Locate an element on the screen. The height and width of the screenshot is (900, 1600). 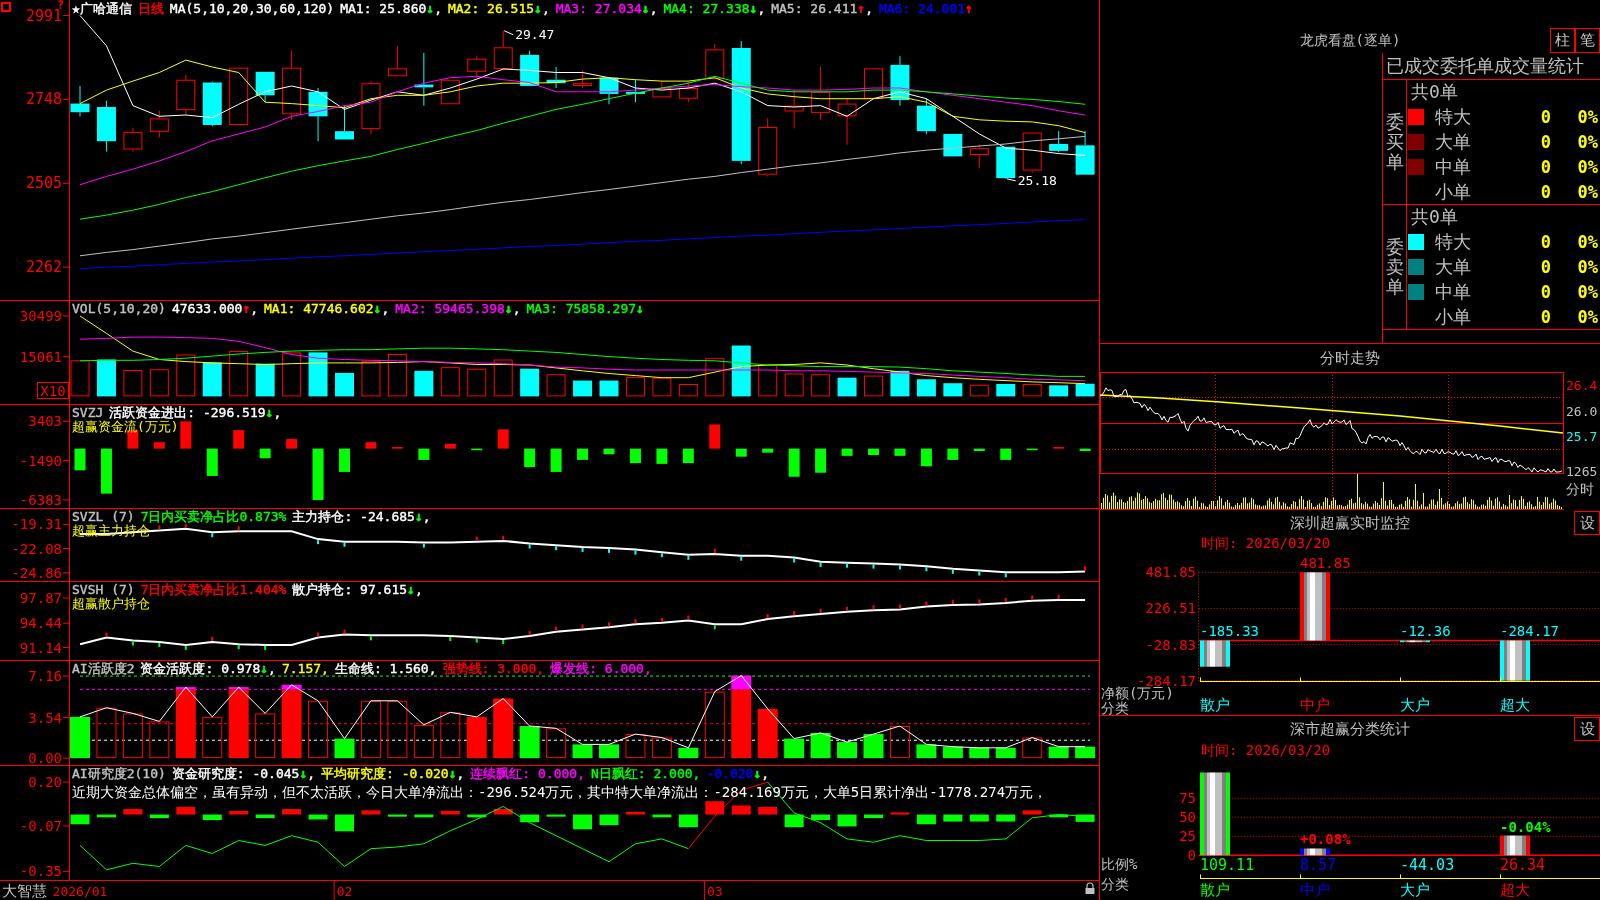
axis-label: -24.86 is located at coordinates (36, 572).